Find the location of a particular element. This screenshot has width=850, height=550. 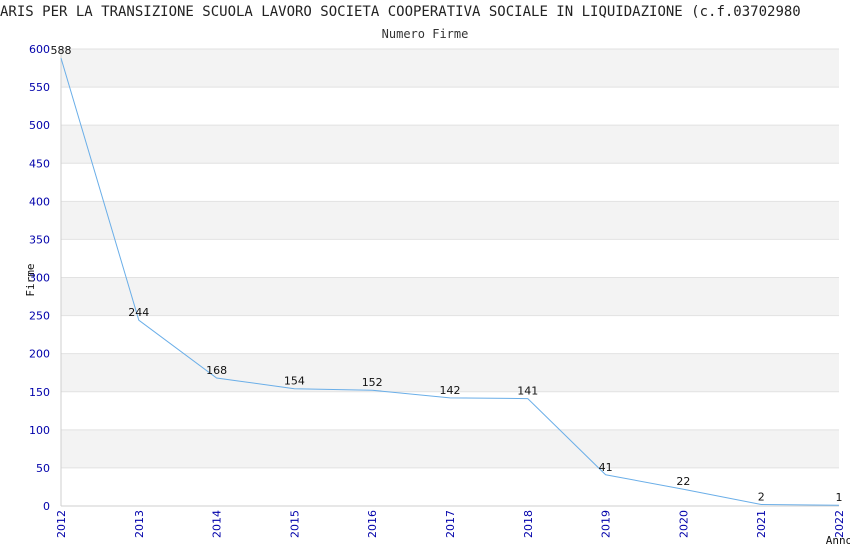

x-tick-label: 2017 is located at coordinates (450, 524).